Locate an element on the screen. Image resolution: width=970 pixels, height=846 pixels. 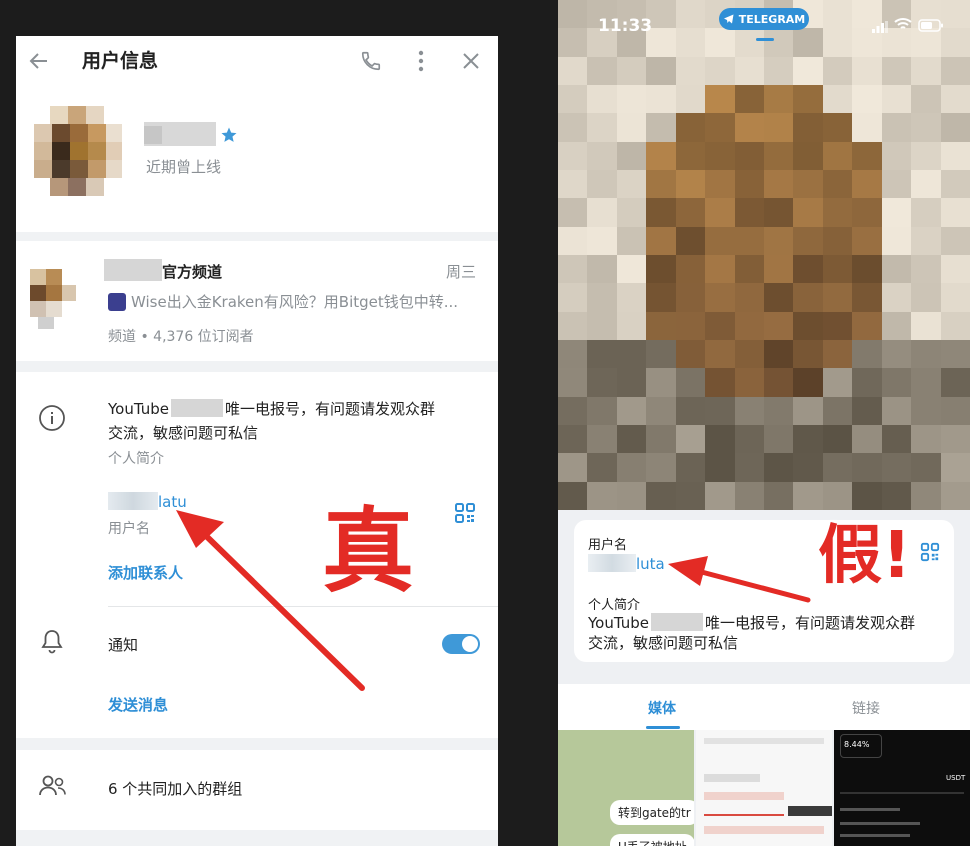
media-thumb-table is located at coordinates (764, 788).